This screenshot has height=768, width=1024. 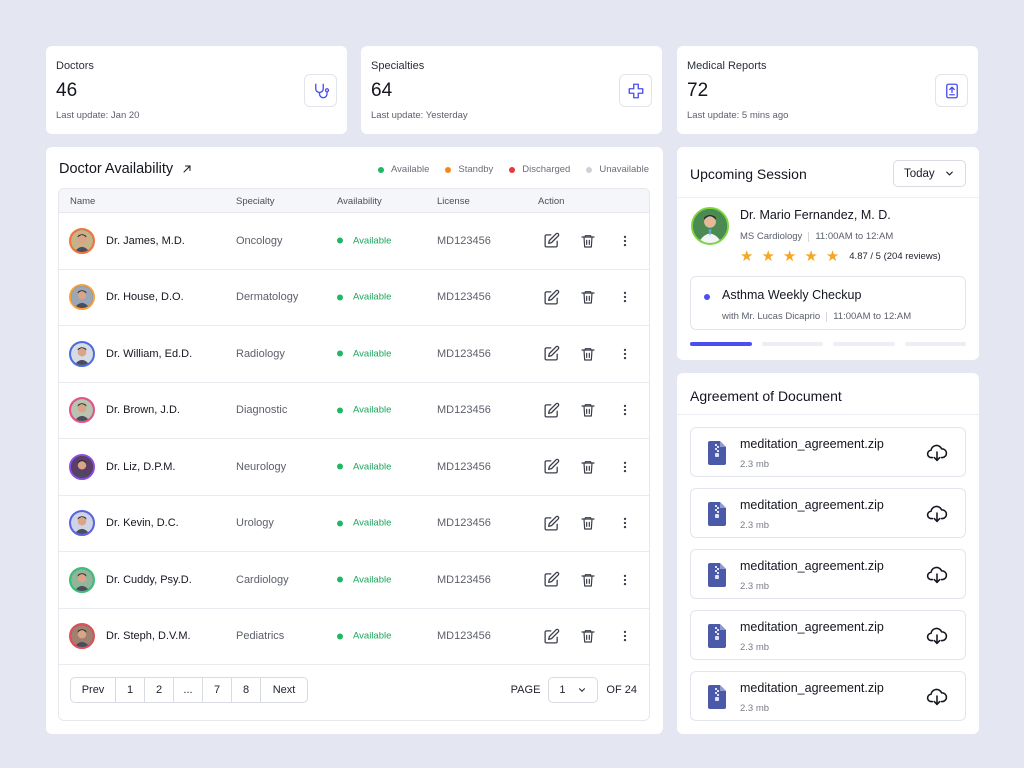 I want to click on rating-text: 4.87 / 5 (204 reviews), so click(x=895, y=256).